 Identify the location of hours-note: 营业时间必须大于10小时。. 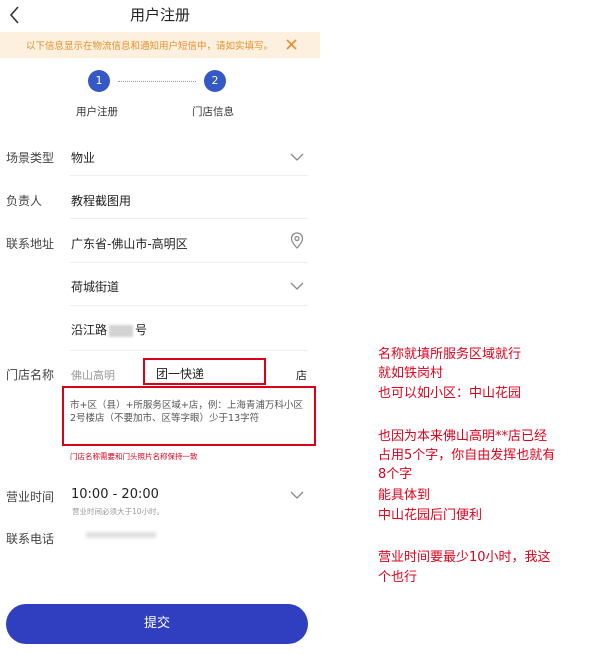
(118, 511).